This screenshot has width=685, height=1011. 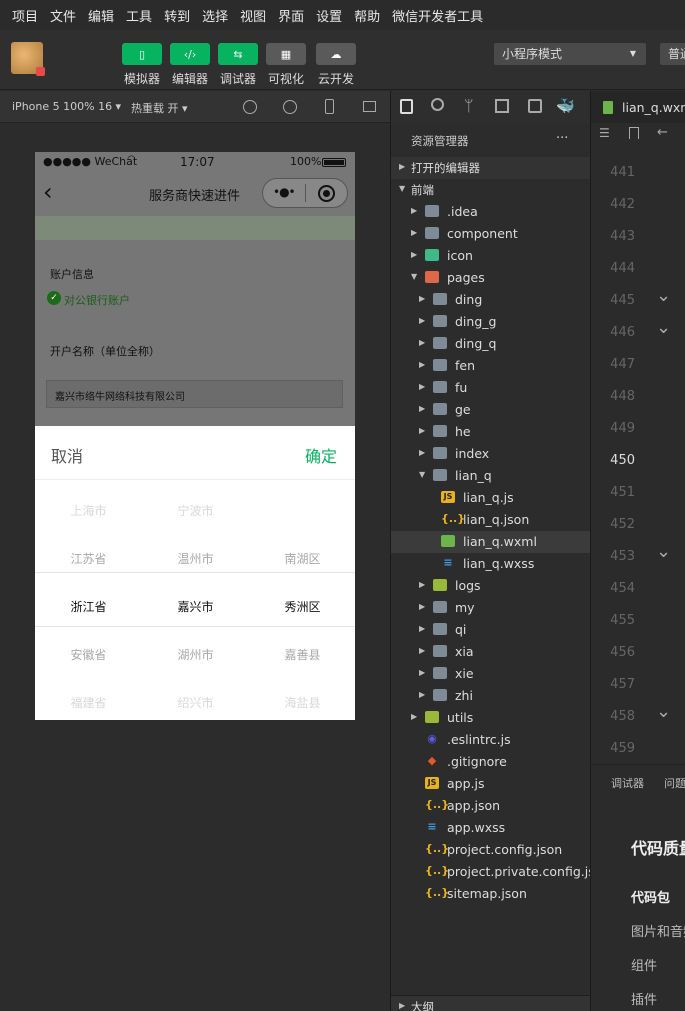 I want to click on visual-button: ▦, so click(x=286, y=54).